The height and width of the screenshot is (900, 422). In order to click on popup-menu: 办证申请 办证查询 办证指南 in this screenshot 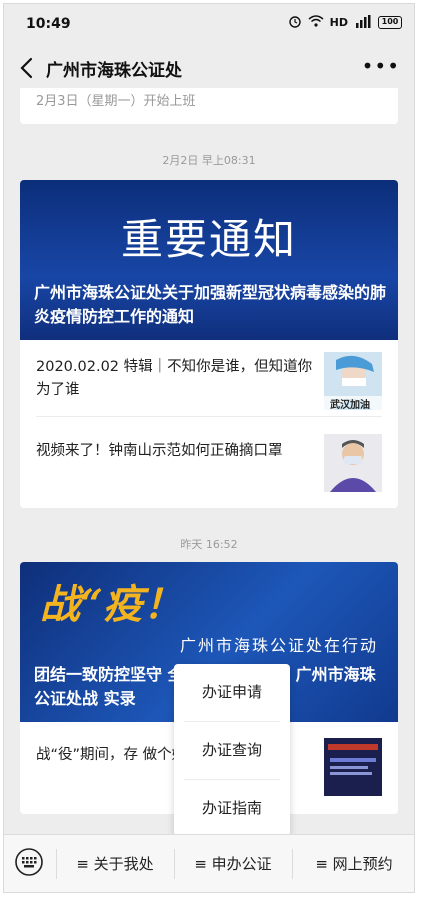, I will do `click(232, 750)`.